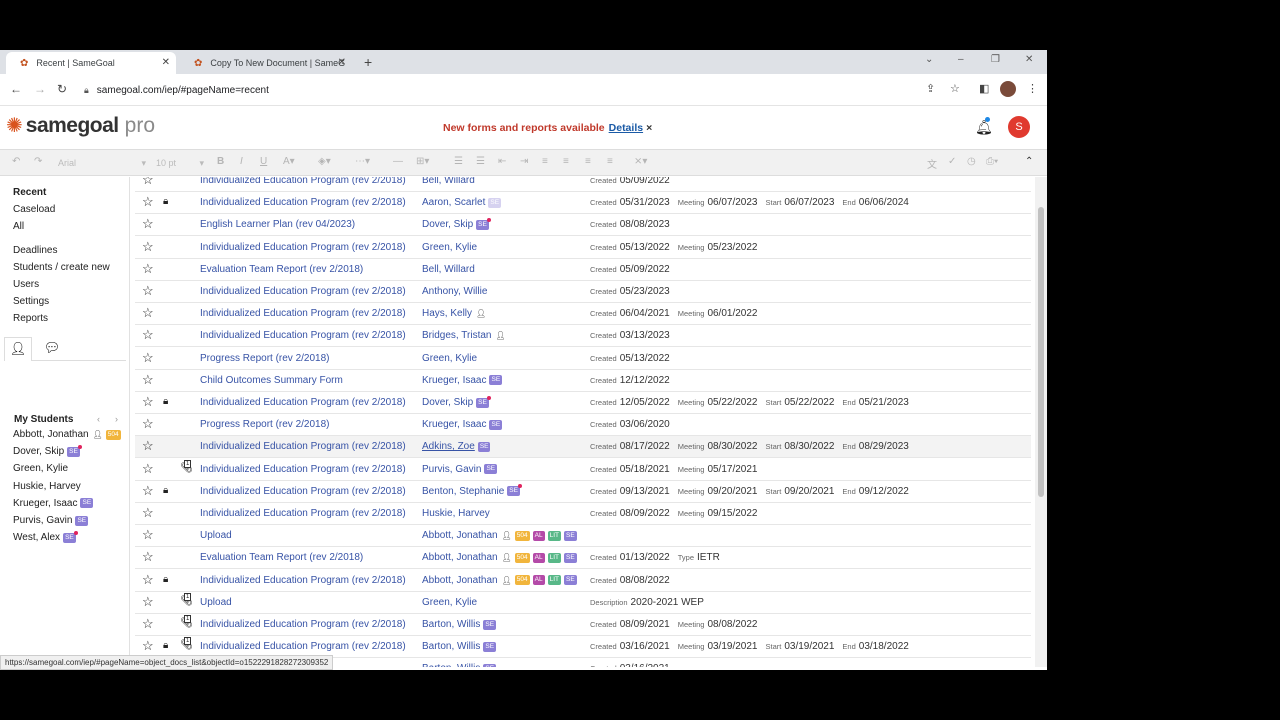 The image size is (1280, 720). What do you see at coordinates (289, 161) in the screenshot?
I see `text-color-icon: A▾` at bounding box center [289, 161].